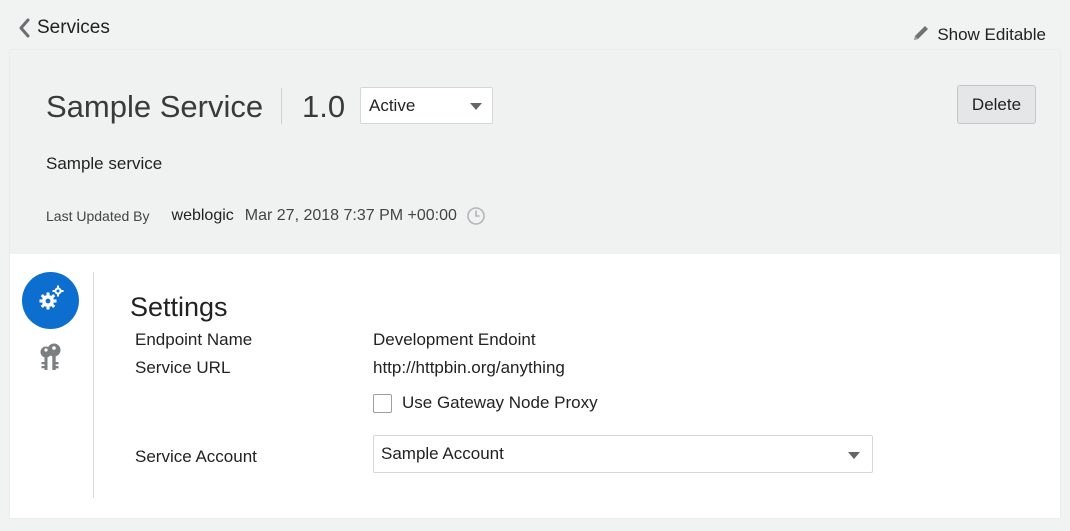 Image resolution: width=1070 pixels, height=531 pixels. Describe the element at coordinates (442, 453) in the screenshot. I see `service-account-value: Sample Account` at that location.